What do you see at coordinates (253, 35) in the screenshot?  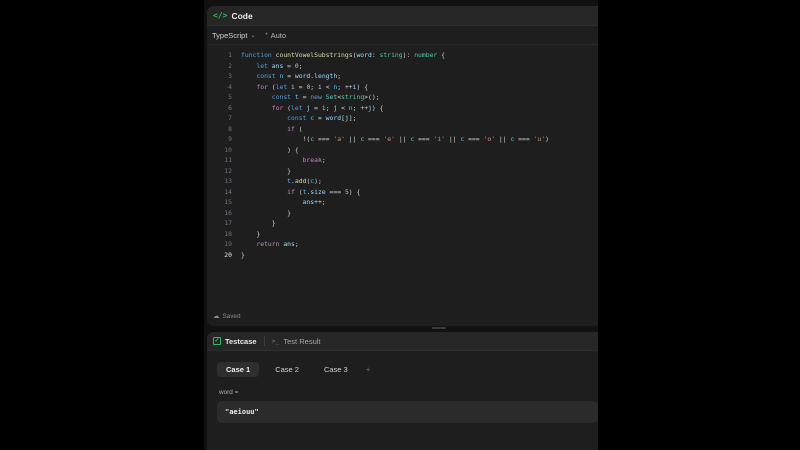 I see `chevron-down-icon: ⌄` at bounding box center [253, 35].